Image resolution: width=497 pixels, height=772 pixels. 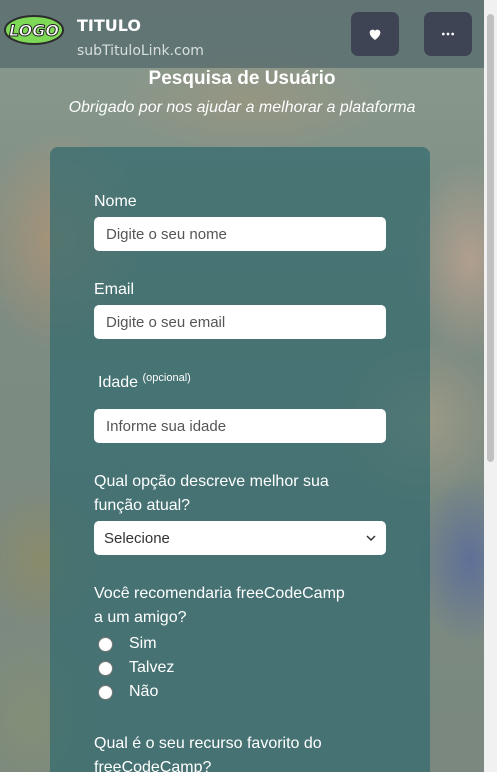 I want to click on vertical-scrollbar, so click(x=490, y=386).